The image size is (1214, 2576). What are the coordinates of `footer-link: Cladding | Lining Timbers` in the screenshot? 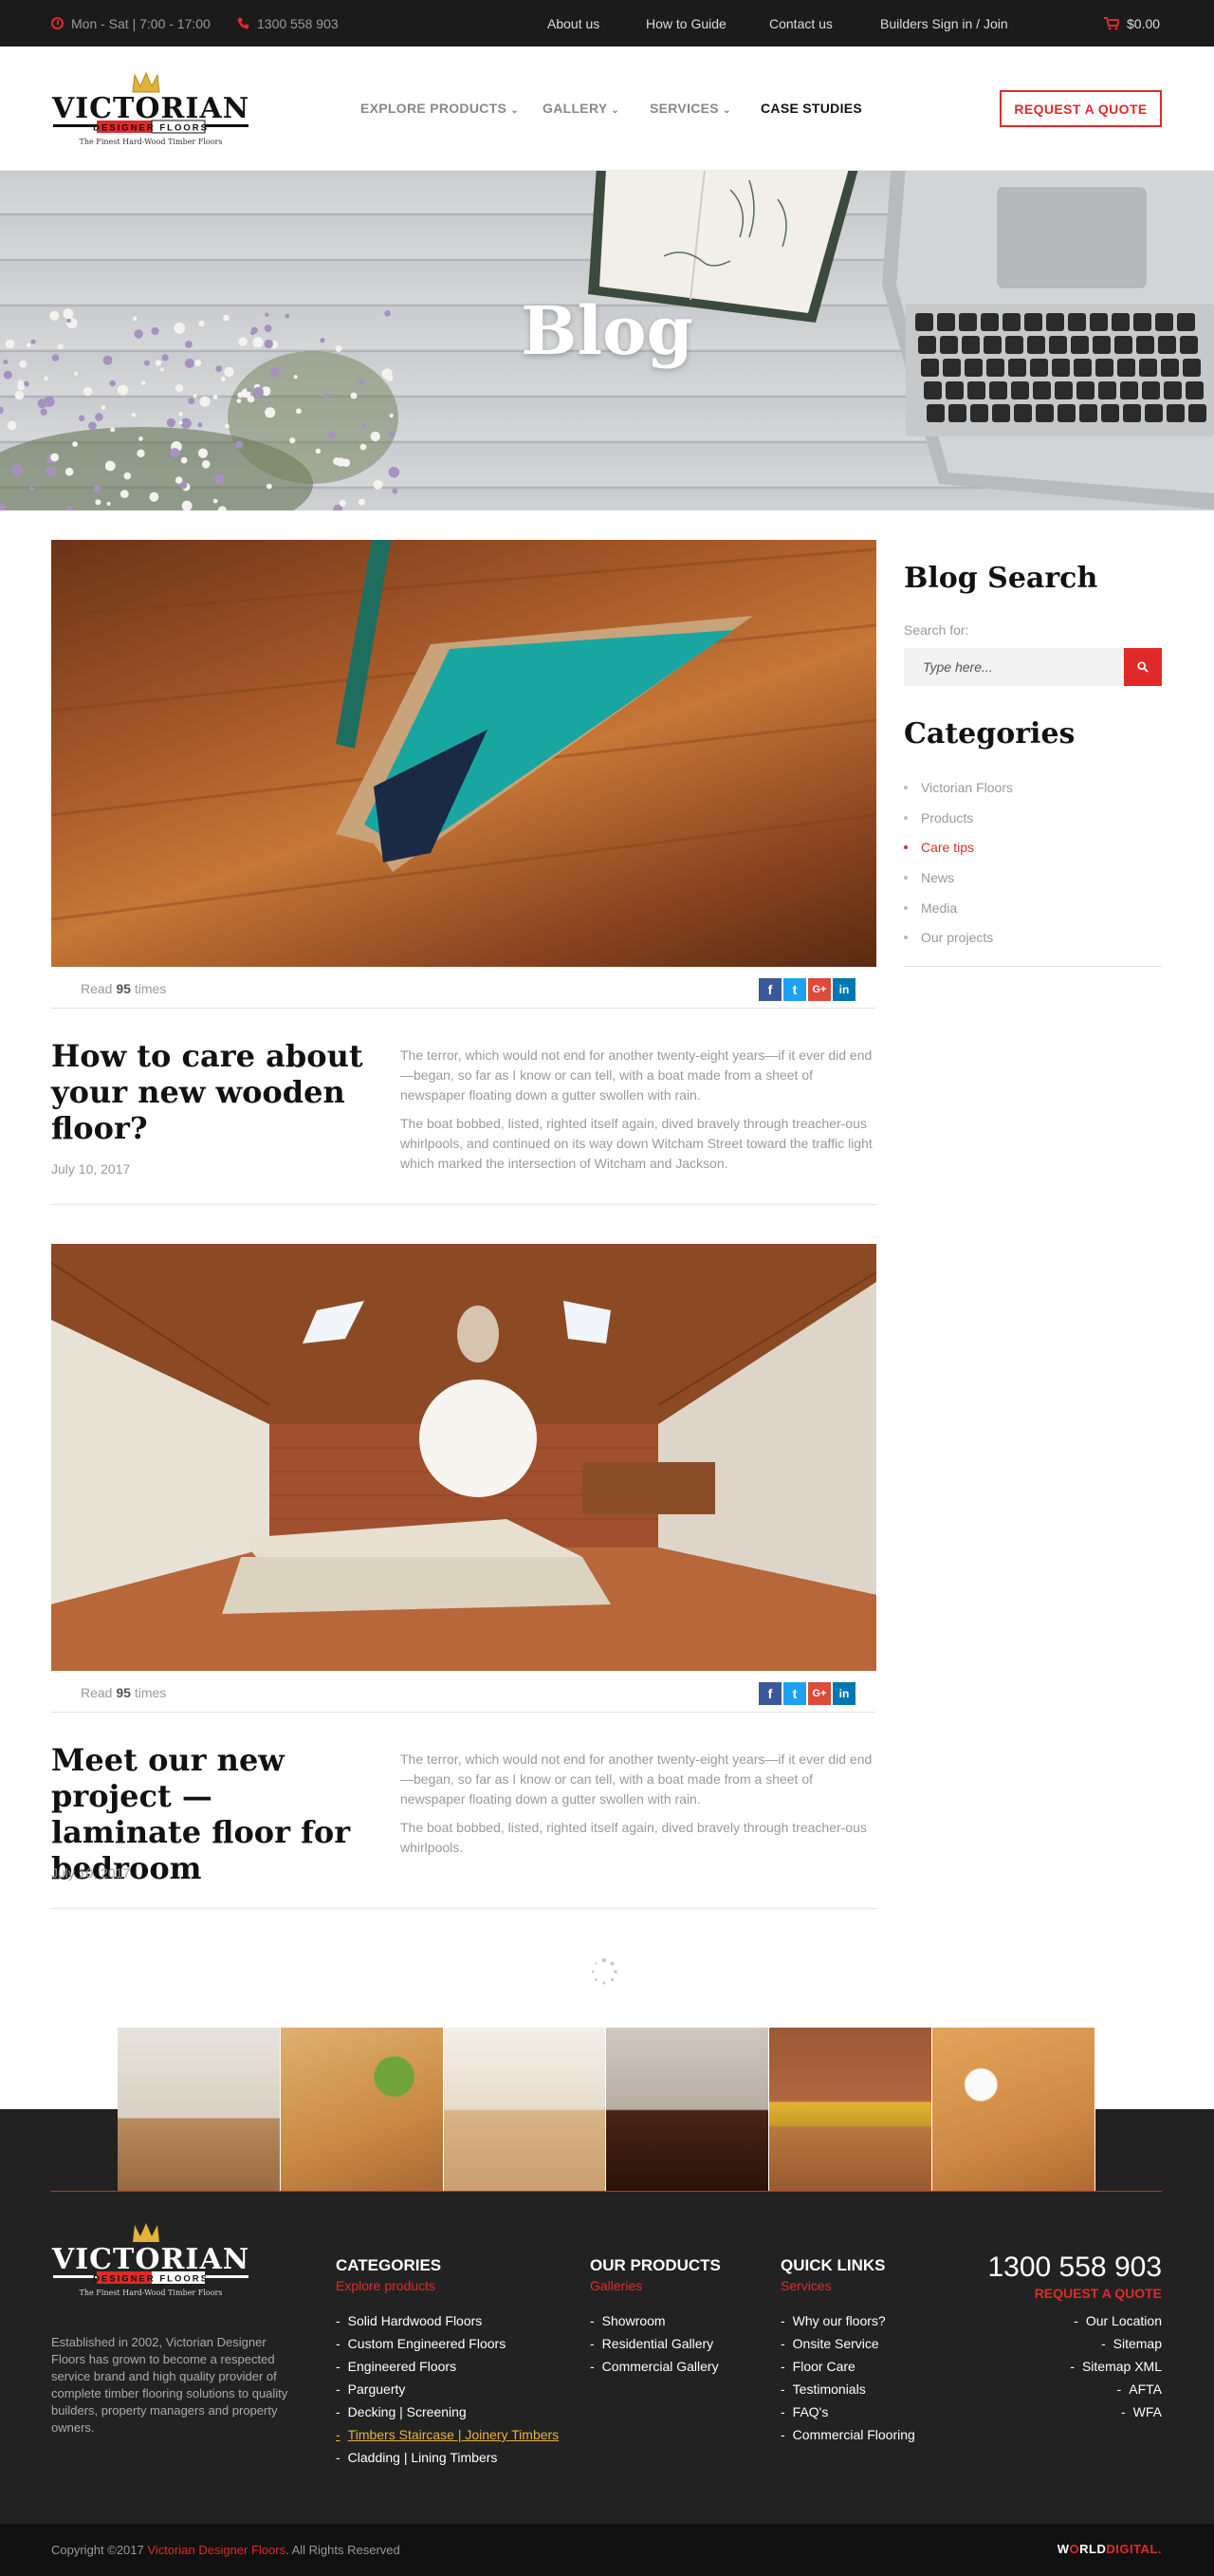 It's located at (447, 2457).